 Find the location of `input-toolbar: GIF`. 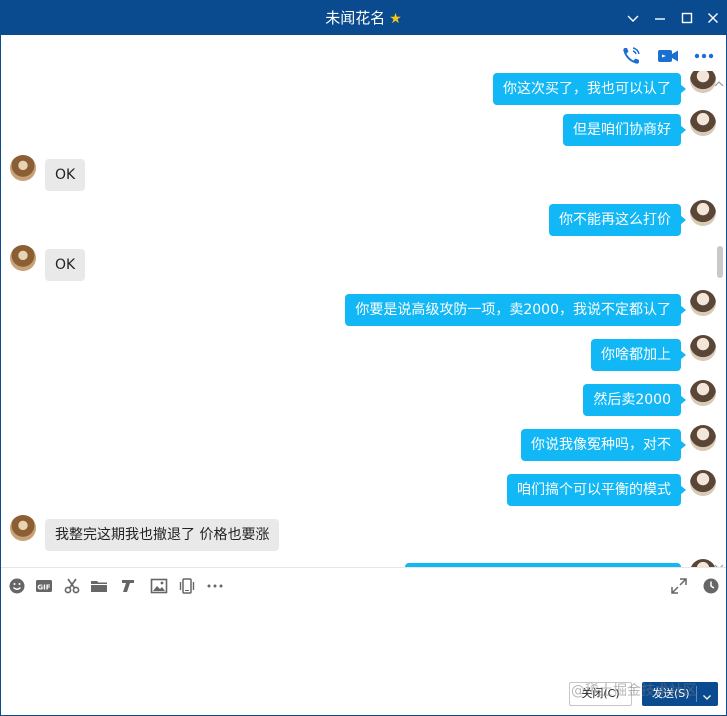

input-toolbar: GIF is located at coordinates (363, 585).